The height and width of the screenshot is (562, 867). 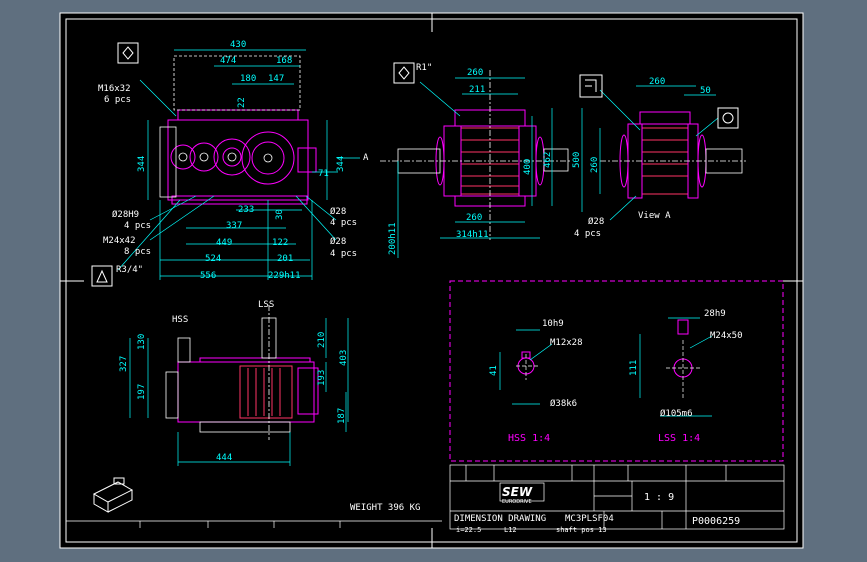 What do you see at coordinates (596, 221) in the screenshot?
I see `note-view-a-d28-line1: Ø28` at bounding box center [596, 221].